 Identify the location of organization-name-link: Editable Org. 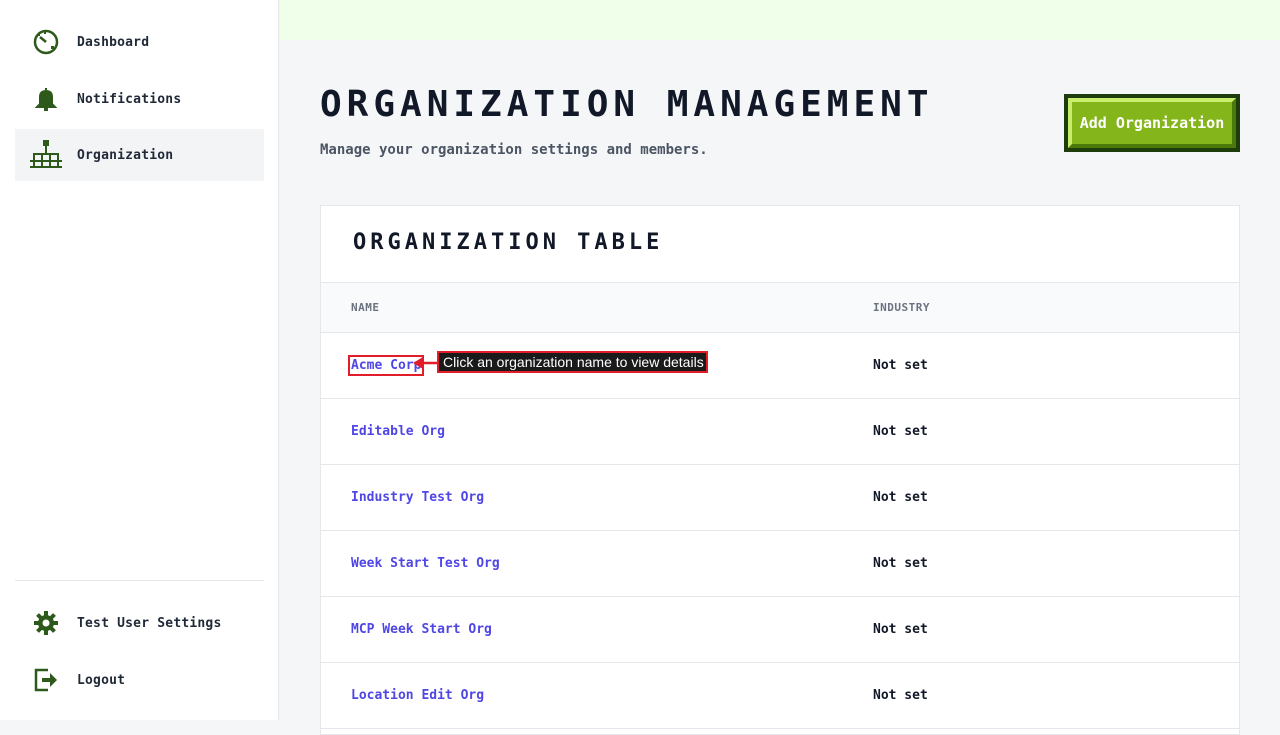
(398, 431).